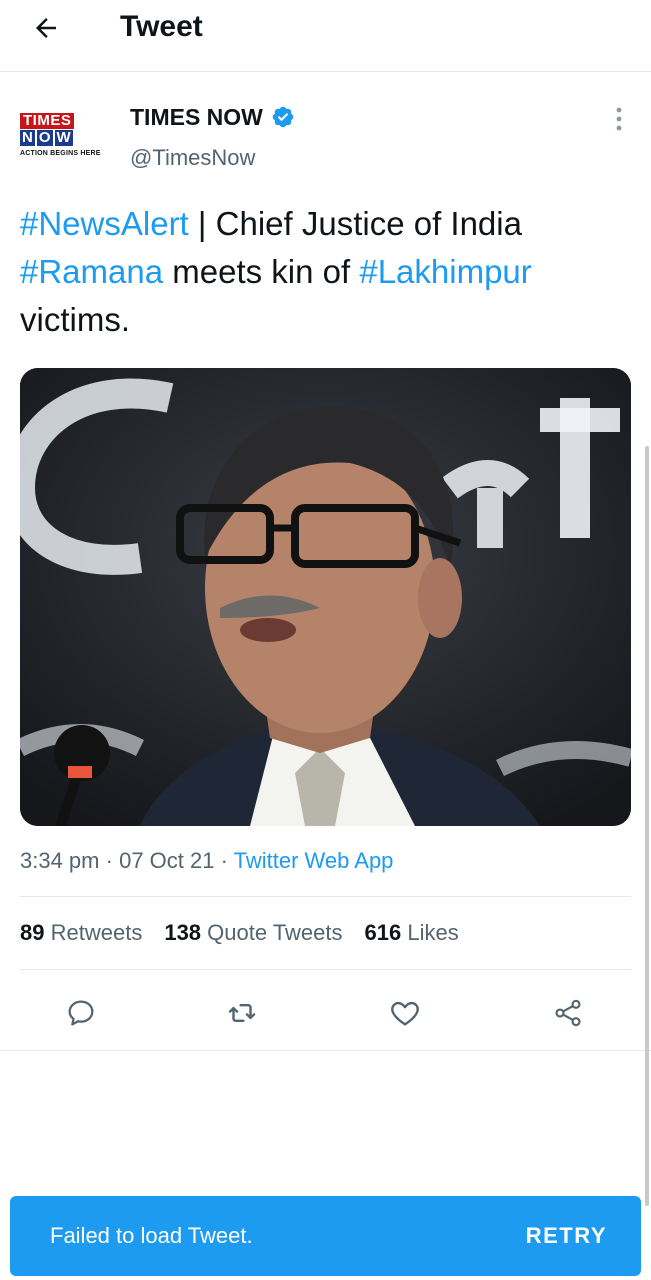  What do you see at coordinates (325, 1013) in the screenshot?
I see `tweet-action-bar` at bounding box center [325, 1013].